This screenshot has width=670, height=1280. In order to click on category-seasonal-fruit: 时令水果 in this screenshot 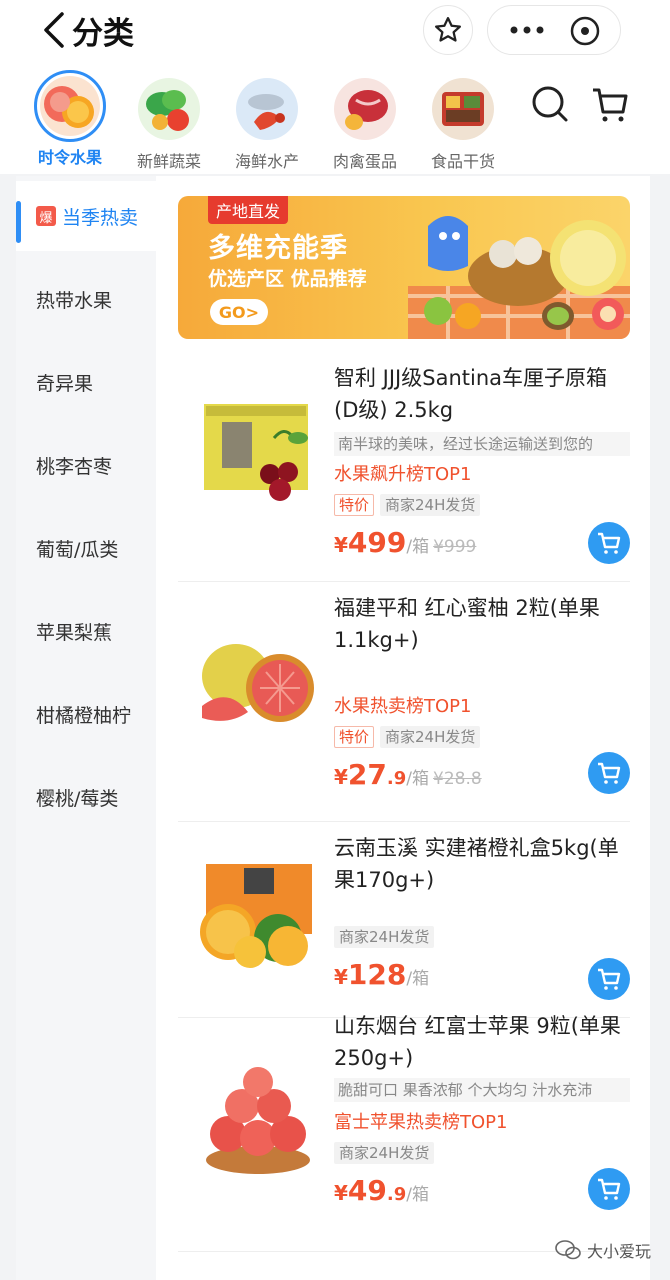, I will do `click(70, 118)`.